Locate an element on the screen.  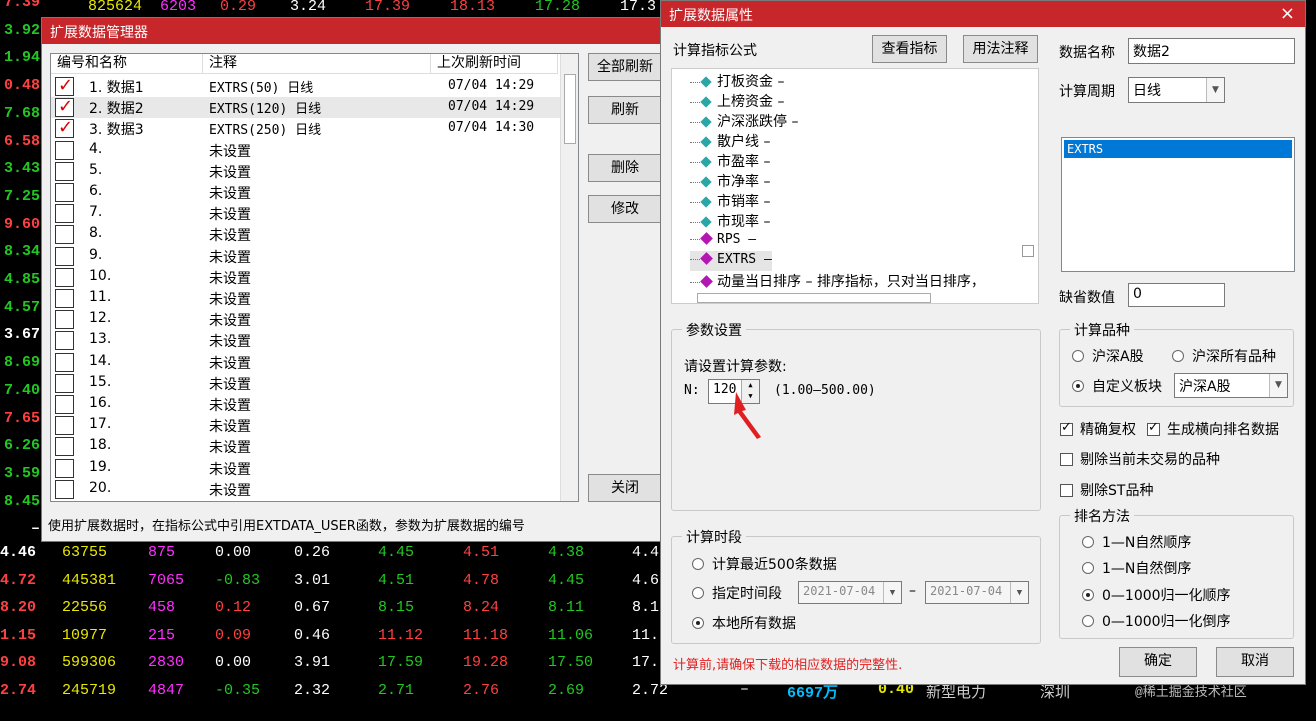
table-row: 15. 未设置 is located at coordinates (314, 383).